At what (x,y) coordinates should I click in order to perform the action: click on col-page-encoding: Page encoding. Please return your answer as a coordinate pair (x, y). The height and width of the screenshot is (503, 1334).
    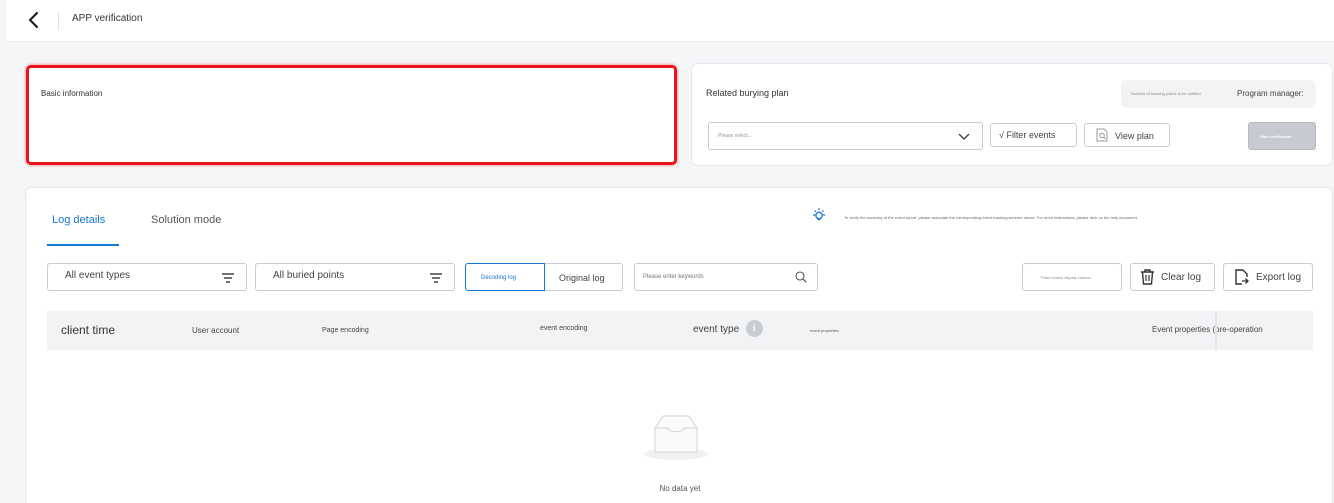
    Looking at the image, I should click on (345, 330).